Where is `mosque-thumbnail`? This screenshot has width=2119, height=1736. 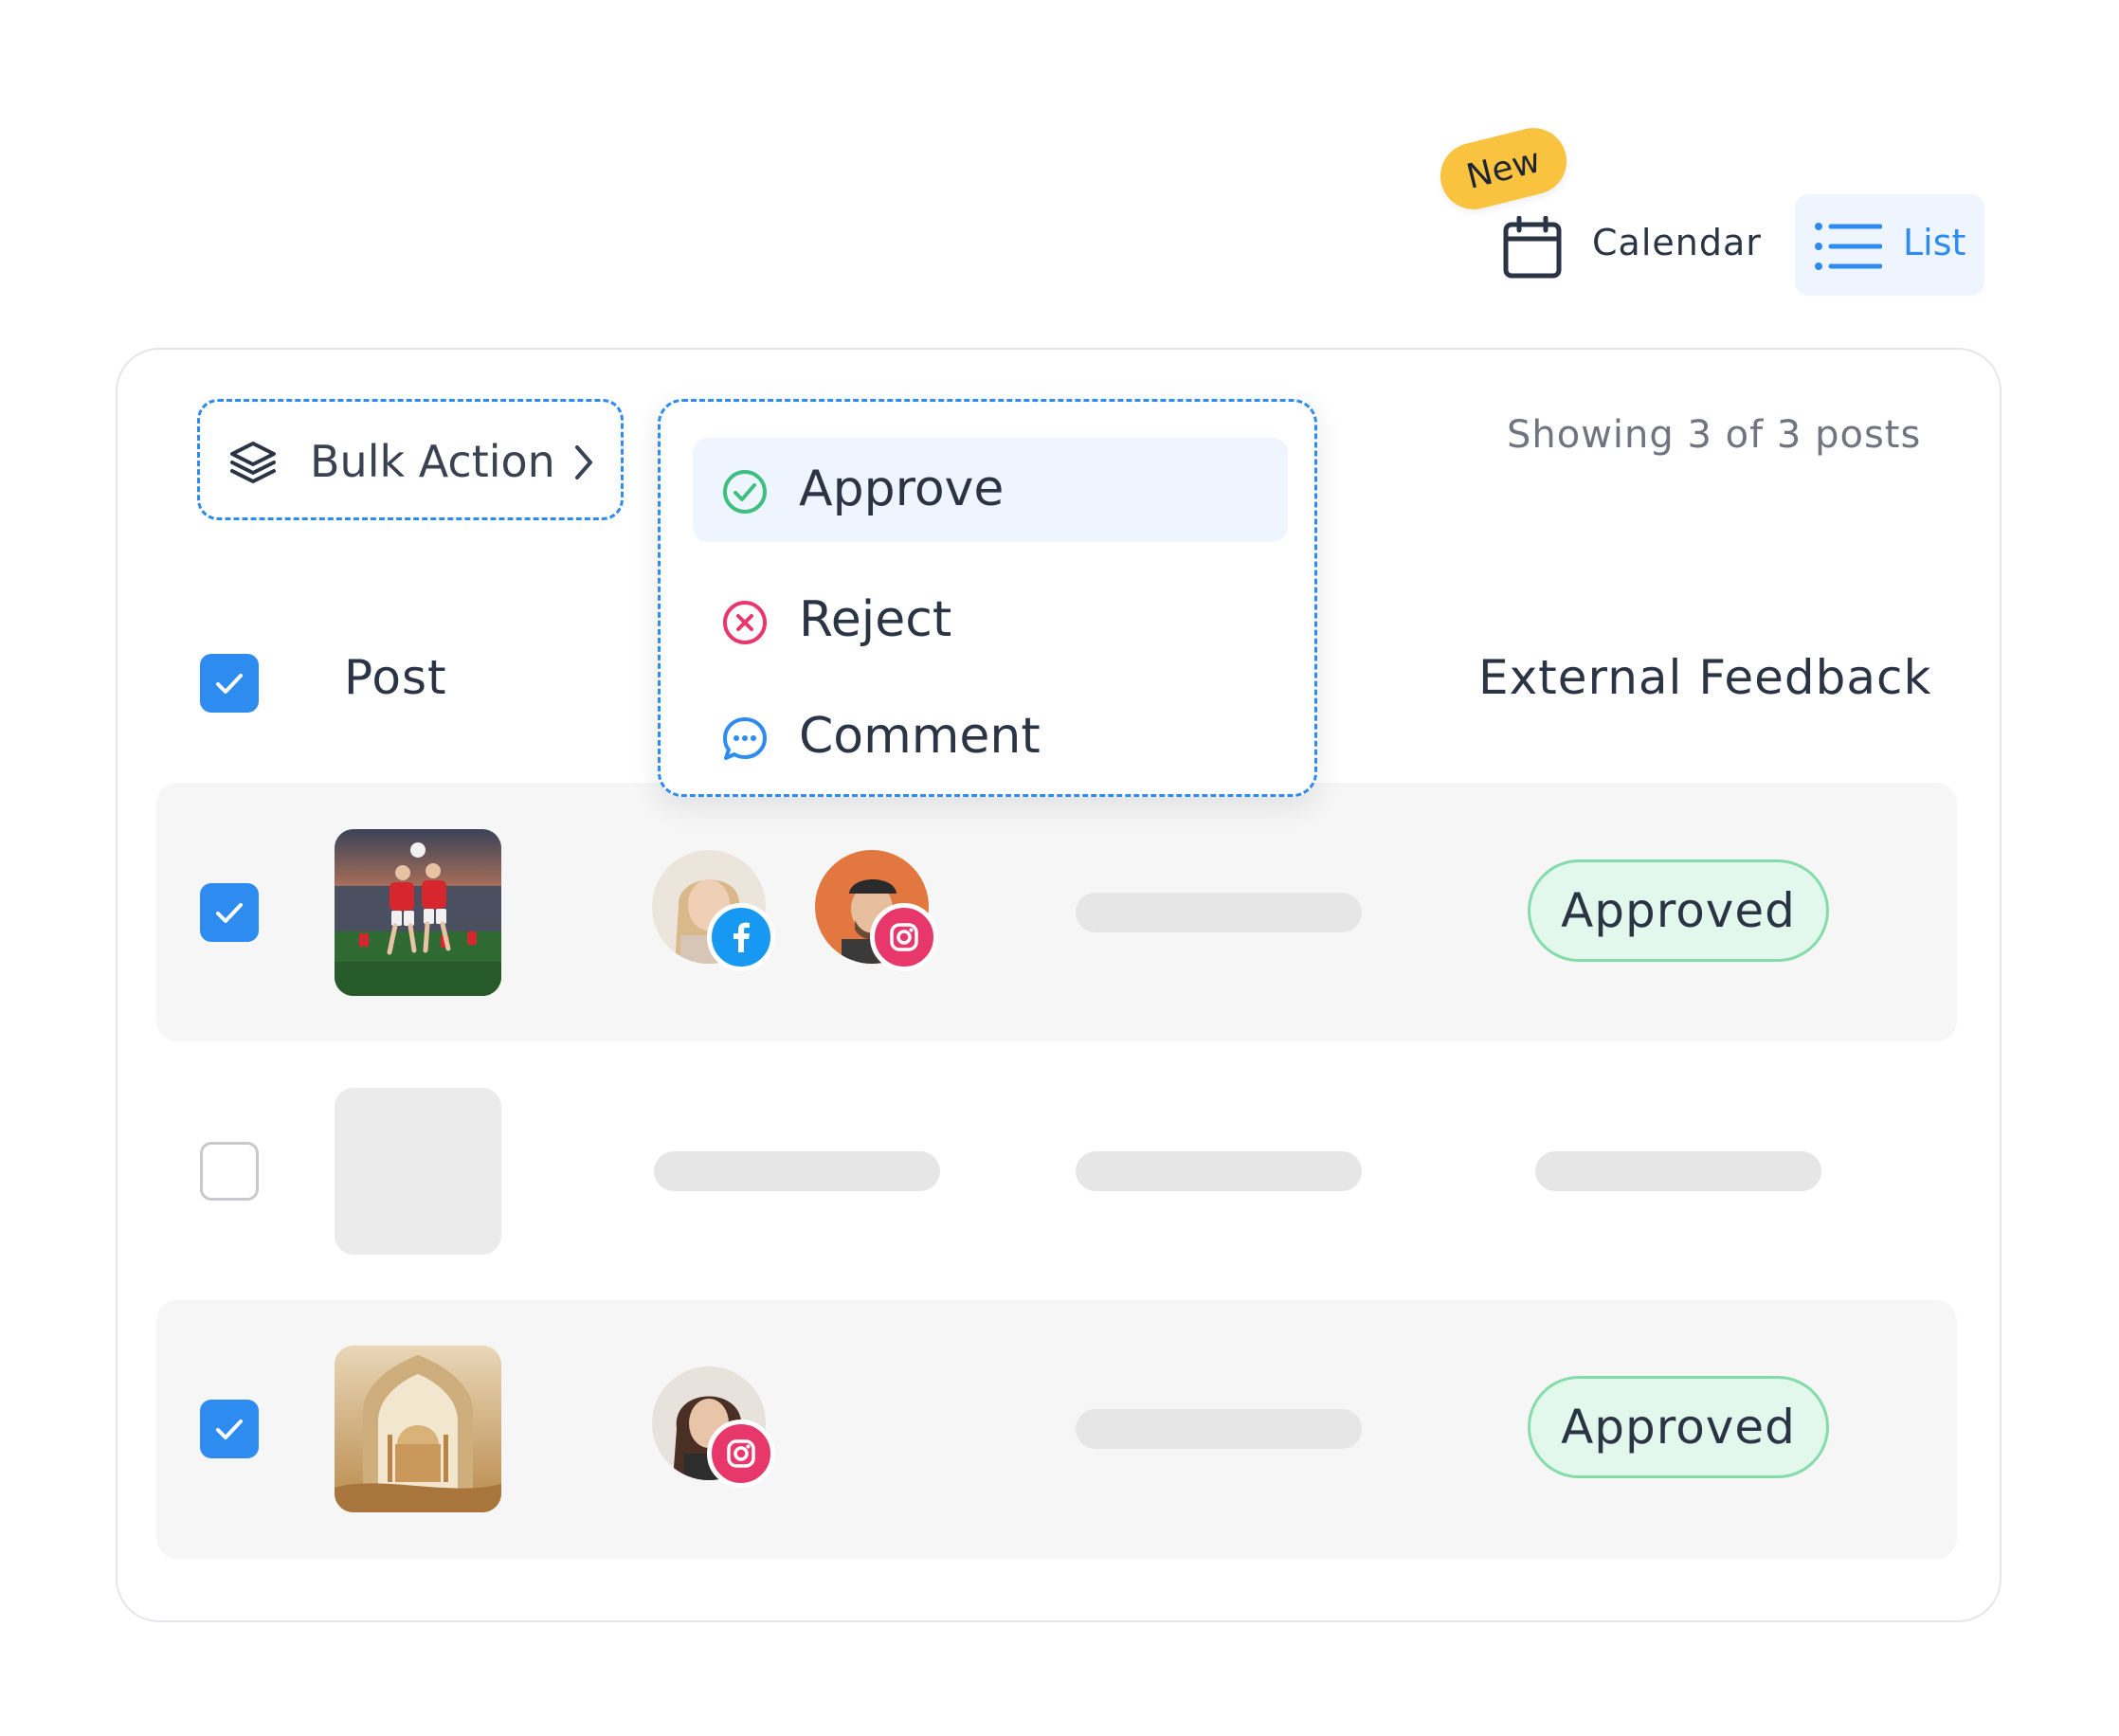
mosque-thumbnail is located at coordinates (418, 1429).